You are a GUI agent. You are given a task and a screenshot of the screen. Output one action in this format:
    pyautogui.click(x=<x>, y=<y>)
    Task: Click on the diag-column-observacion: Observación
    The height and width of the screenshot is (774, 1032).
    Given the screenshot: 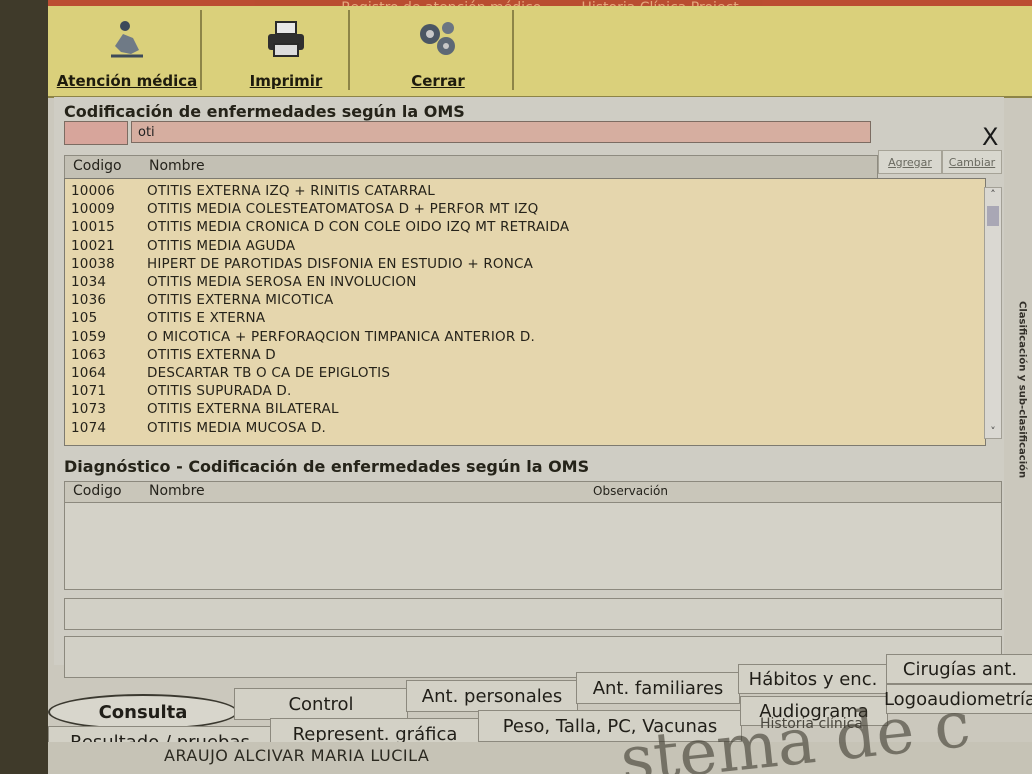 What is the action you would take?
    pyautogui.click(x=630, y=491)
    